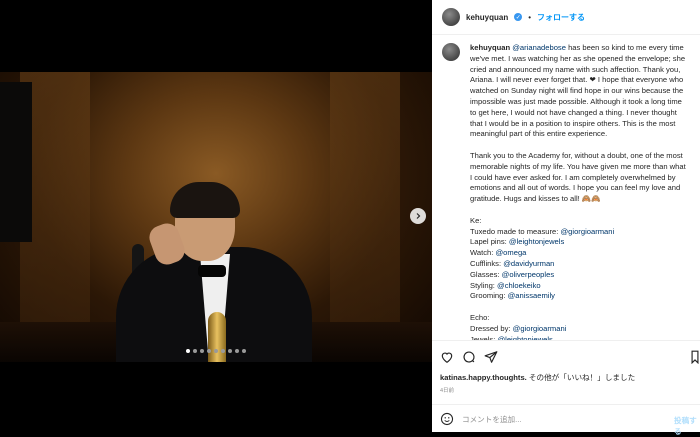 The width and height of the screenshot is (700, 437). What do you see at coordinates (491, 357) in the screenshot?
I see `share-icon` at bounding box center [491, 357].